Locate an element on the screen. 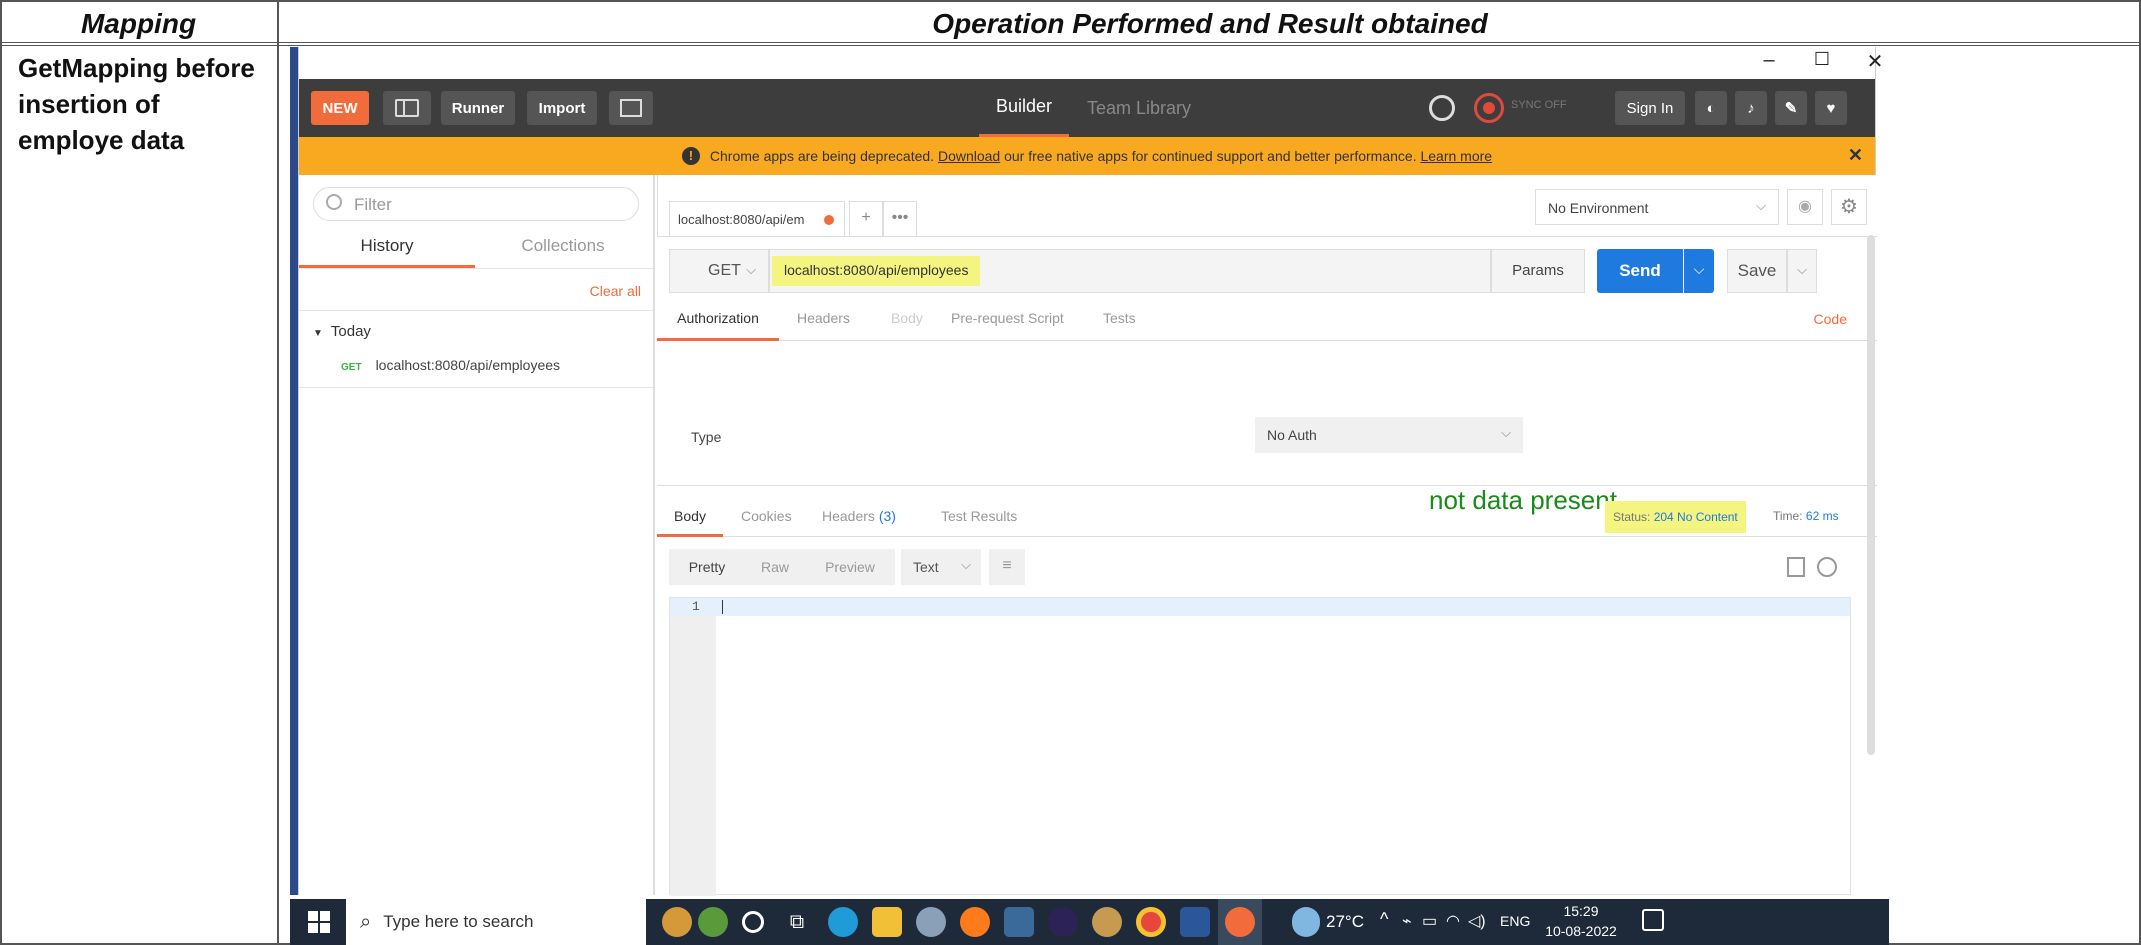  download-link: Download is located at coordinates (969, 156).